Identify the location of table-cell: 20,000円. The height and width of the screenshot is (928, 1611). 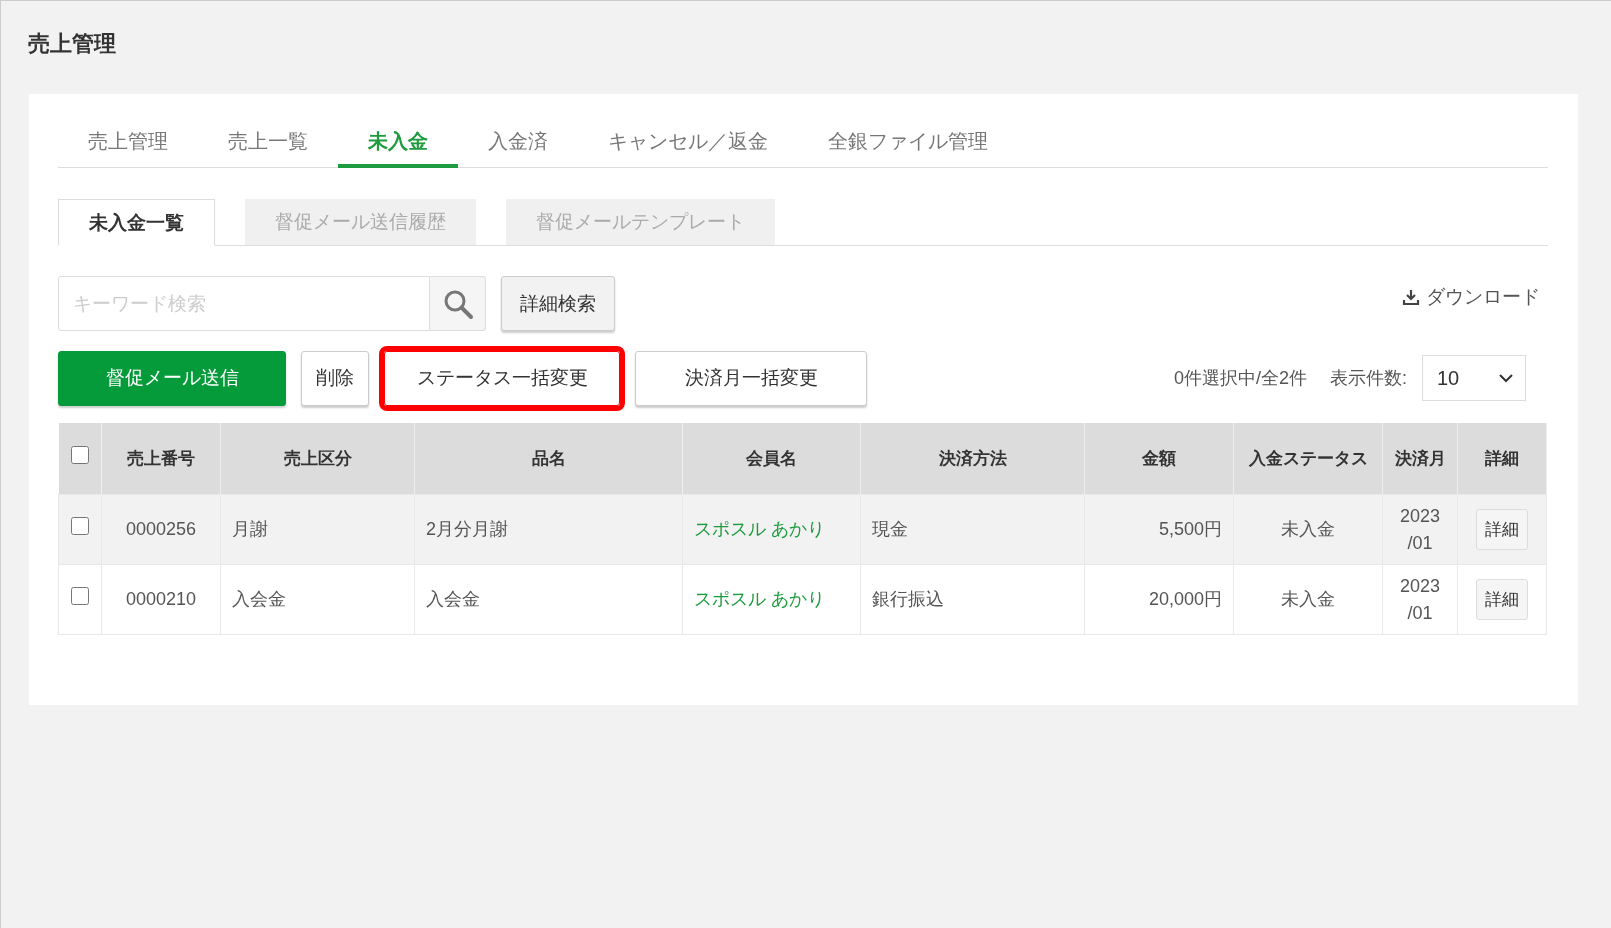
(1159, 599).